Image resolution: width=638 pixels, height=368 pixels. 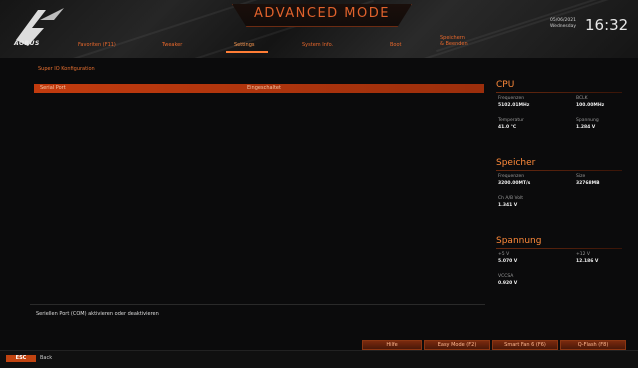 What do you see at coordinates (244, 45) in the screenshot?
I see `tab-settings: Settings` at bounding box center [244, 45].